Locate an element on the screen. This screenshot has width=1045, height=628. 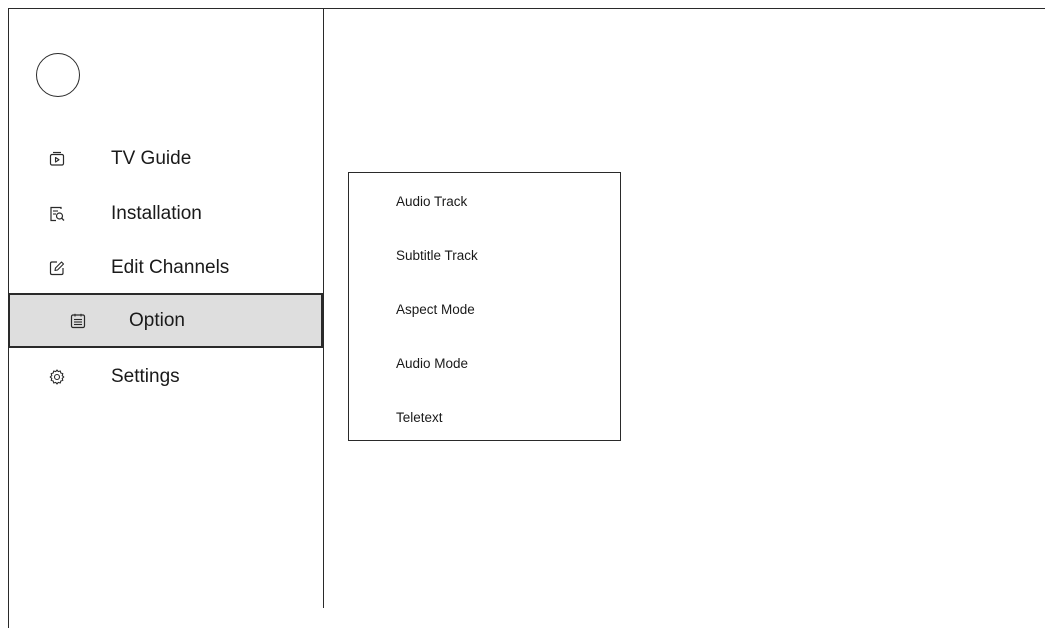
sidebar-item-option: Option is located at coordinates (165, 320).